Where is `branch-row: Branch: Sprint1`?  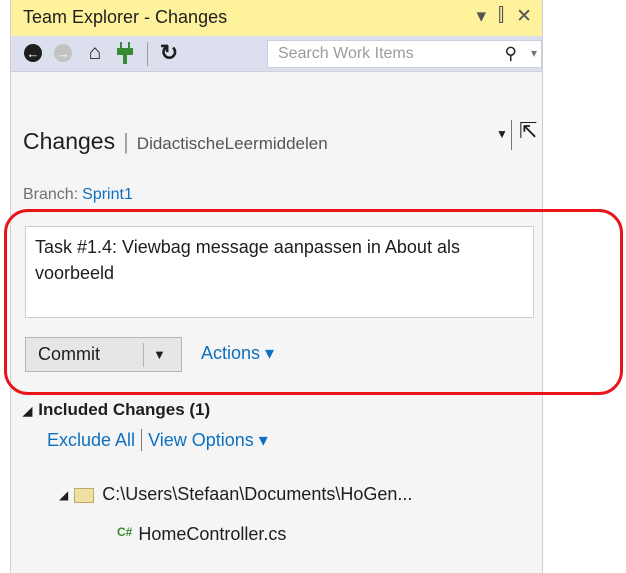 branch-row: Branch: Sprint1 is located at coordinates (78, 195).